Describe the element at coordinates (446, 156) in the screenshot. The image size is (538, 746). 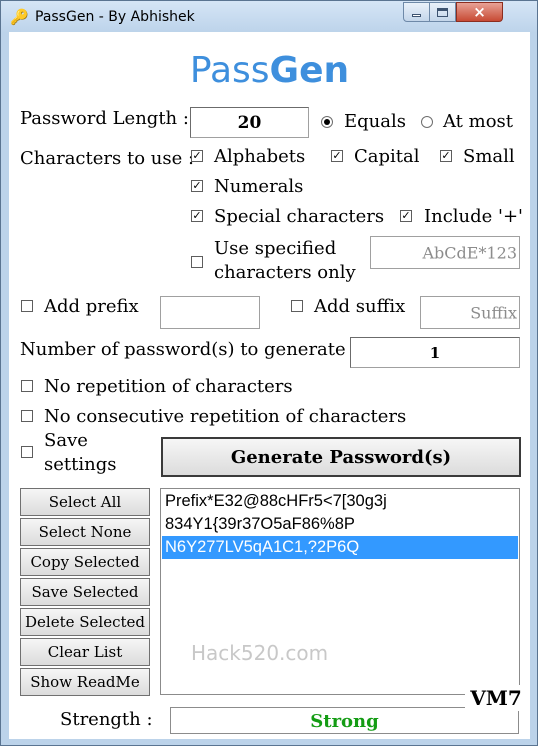
I see `small-checkbox: ✓` at that location.